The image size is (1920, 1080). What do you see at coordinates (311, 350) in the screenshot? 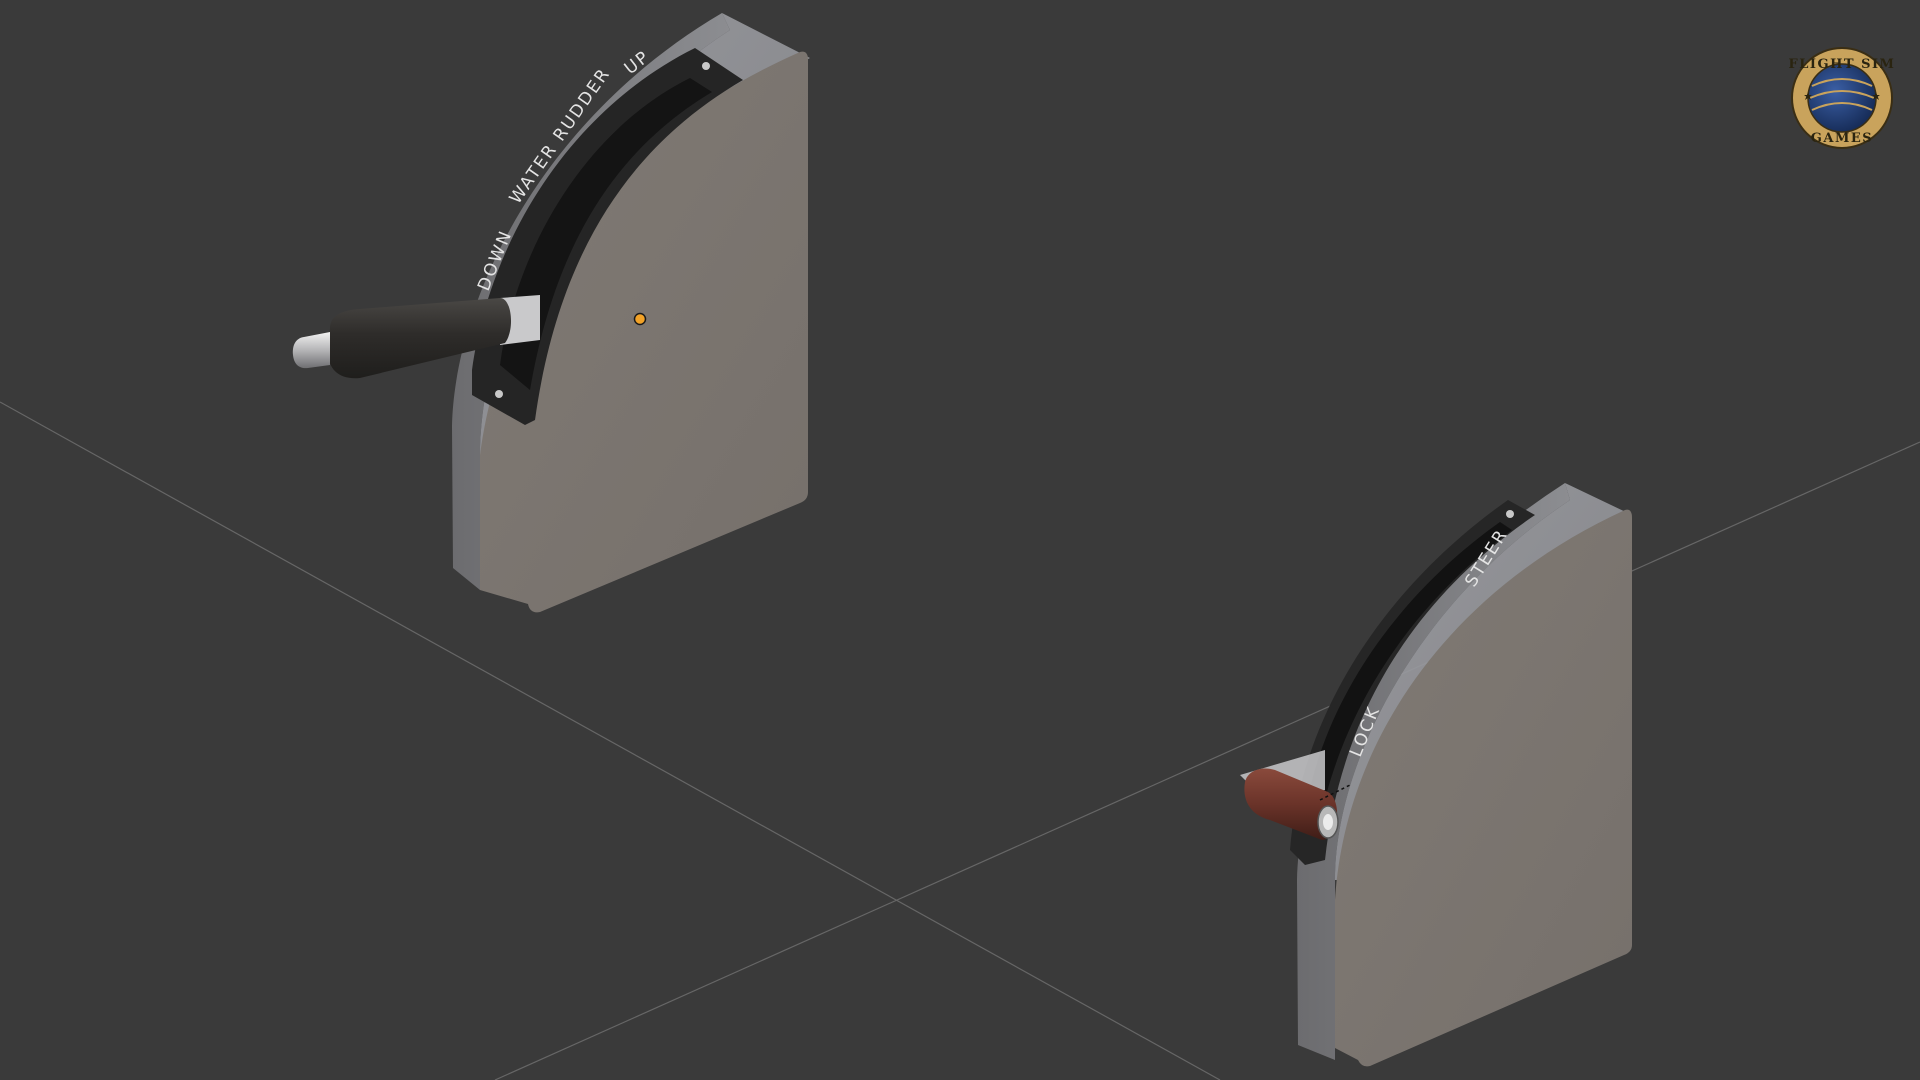
I see `lever-end-cap` at bounding box center [311, 350].